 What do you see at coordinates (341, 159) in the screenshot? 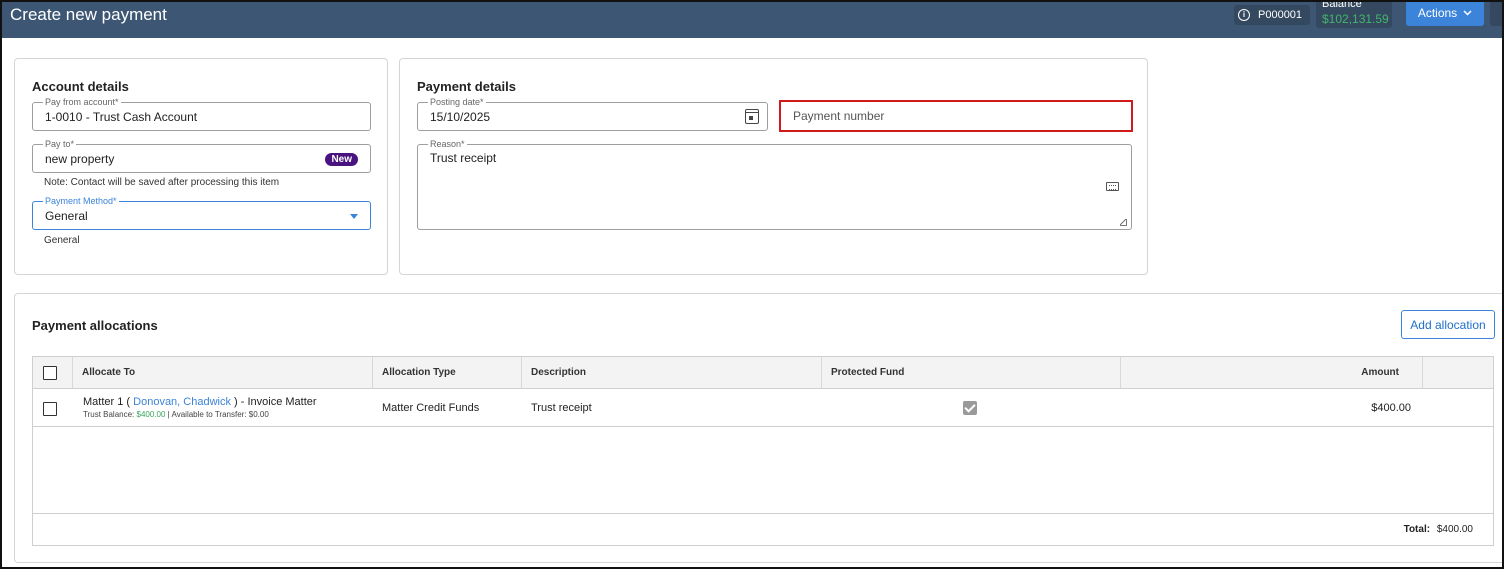
I see `new-contact-badge: New` at bounding box center [341, 159].